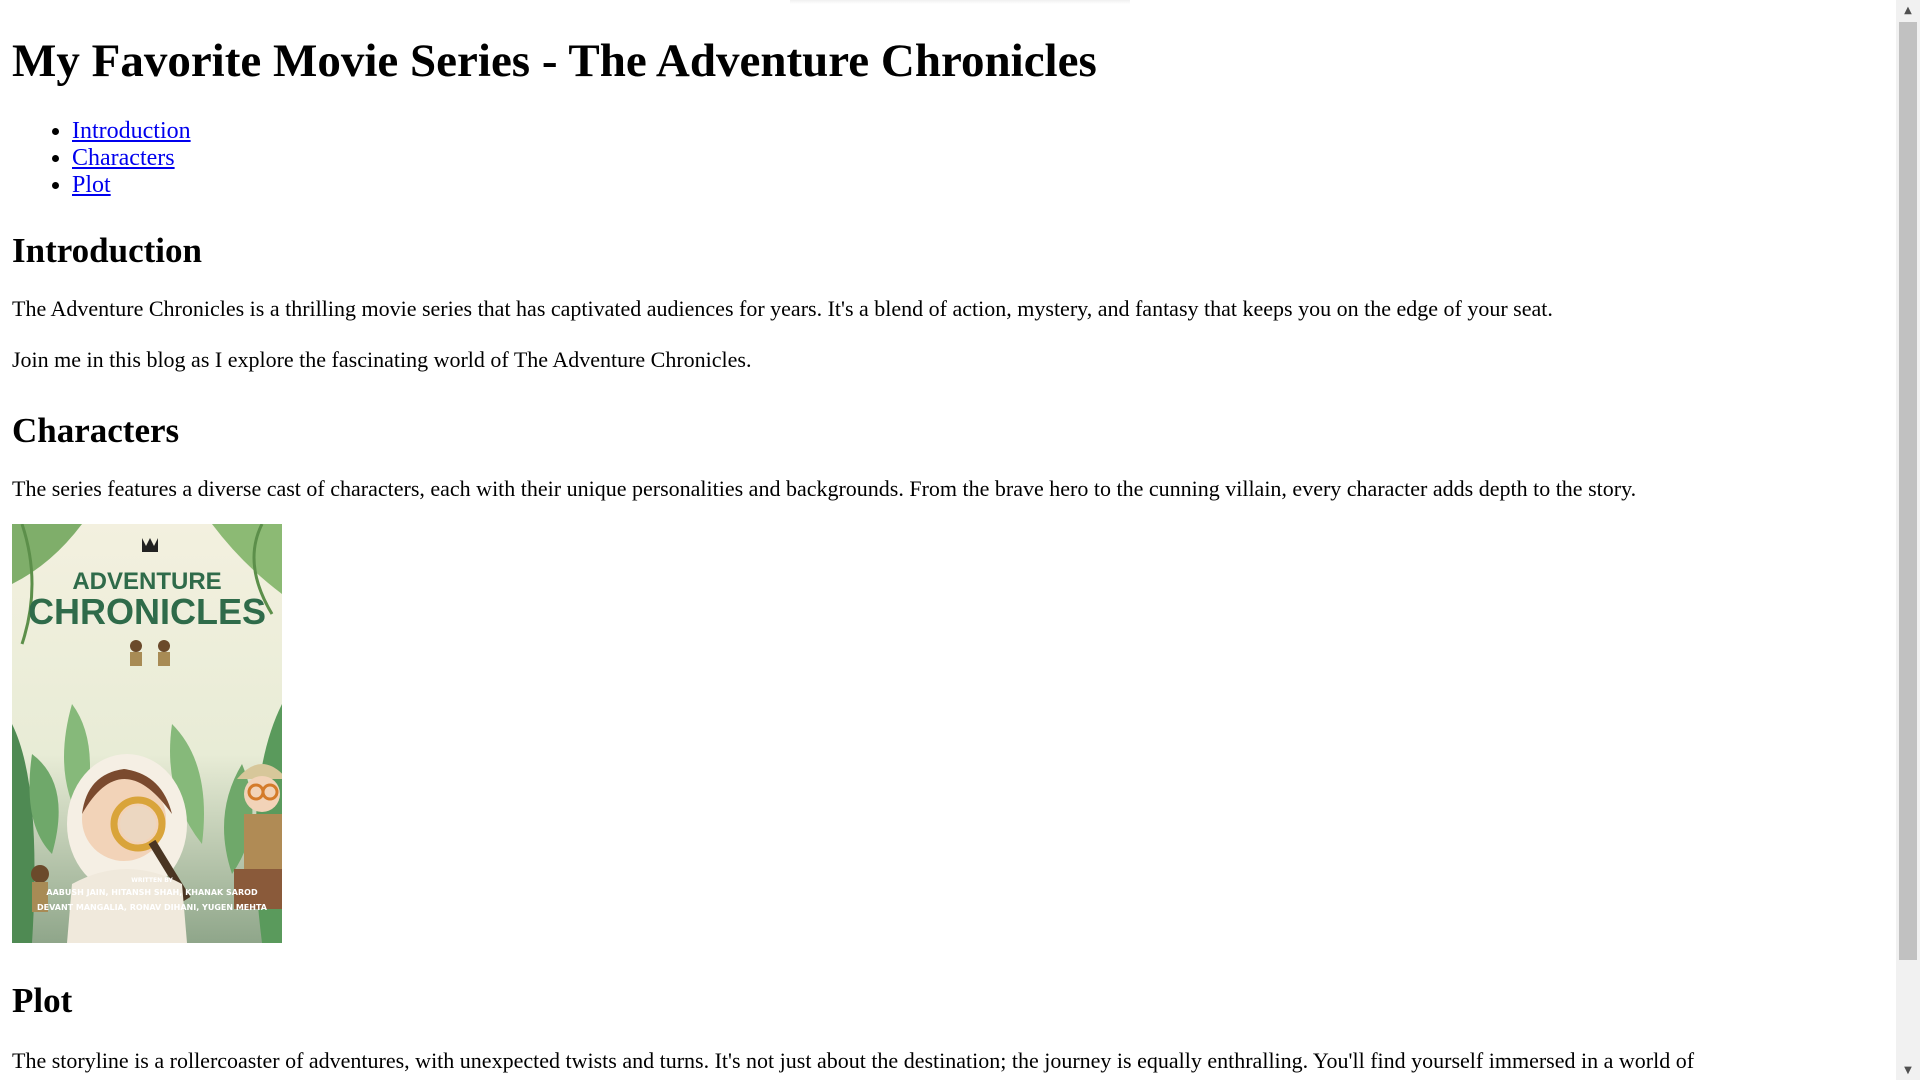  I want to click on toc-link-introduction: Introduction, so click(131, 131).